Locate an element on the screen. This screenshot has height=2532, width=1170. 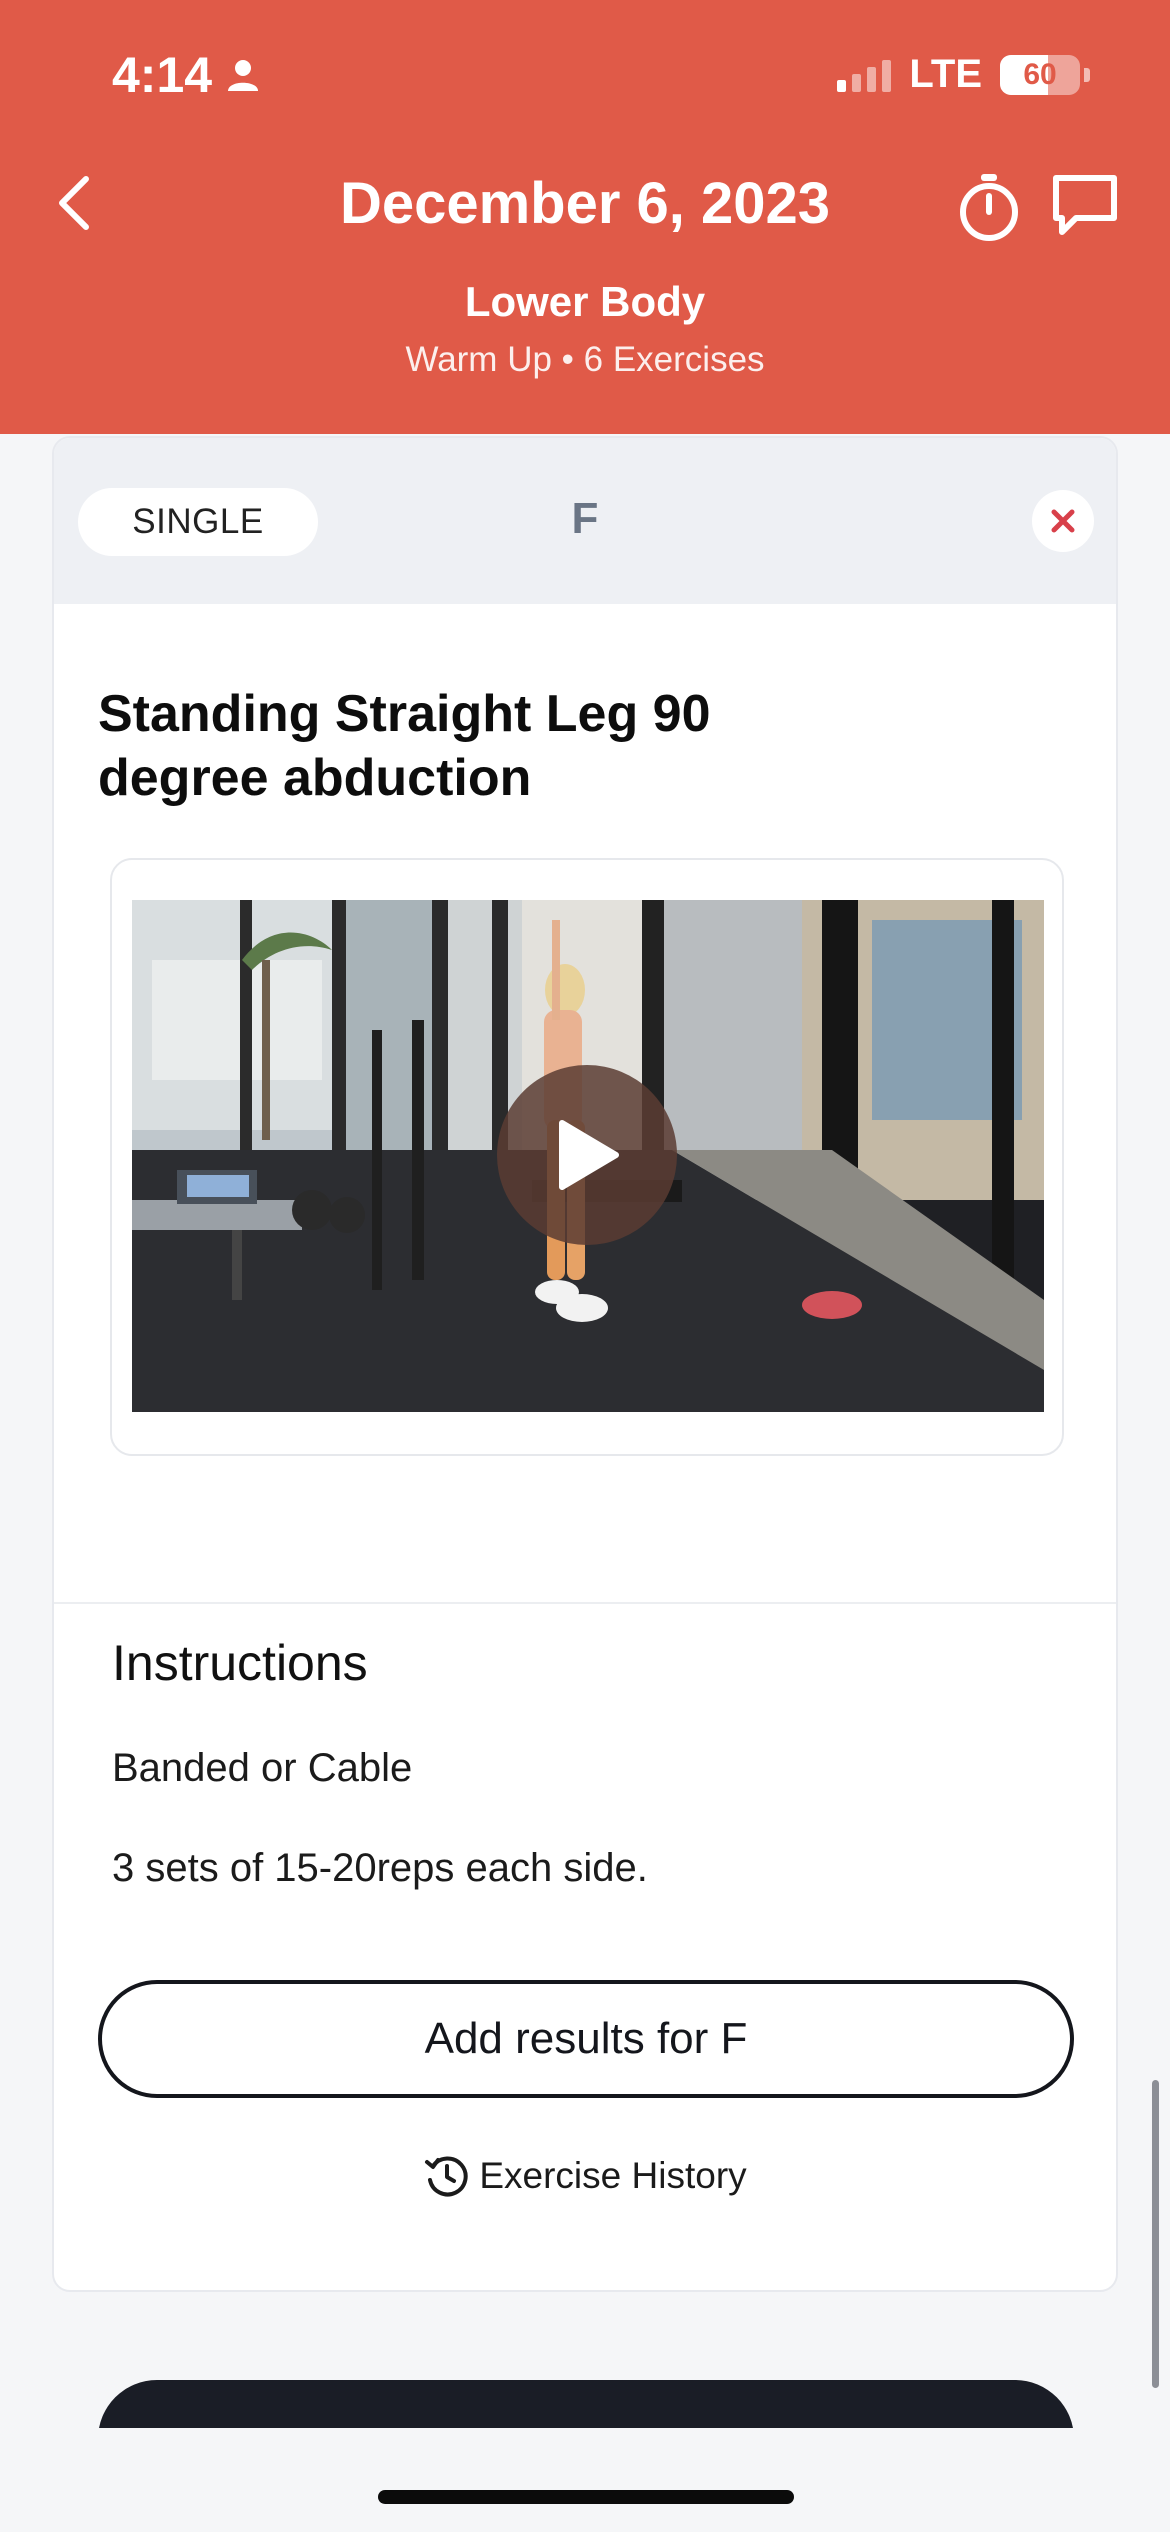
status-indicators: LTE 60 is located at coordinates (963, 74).